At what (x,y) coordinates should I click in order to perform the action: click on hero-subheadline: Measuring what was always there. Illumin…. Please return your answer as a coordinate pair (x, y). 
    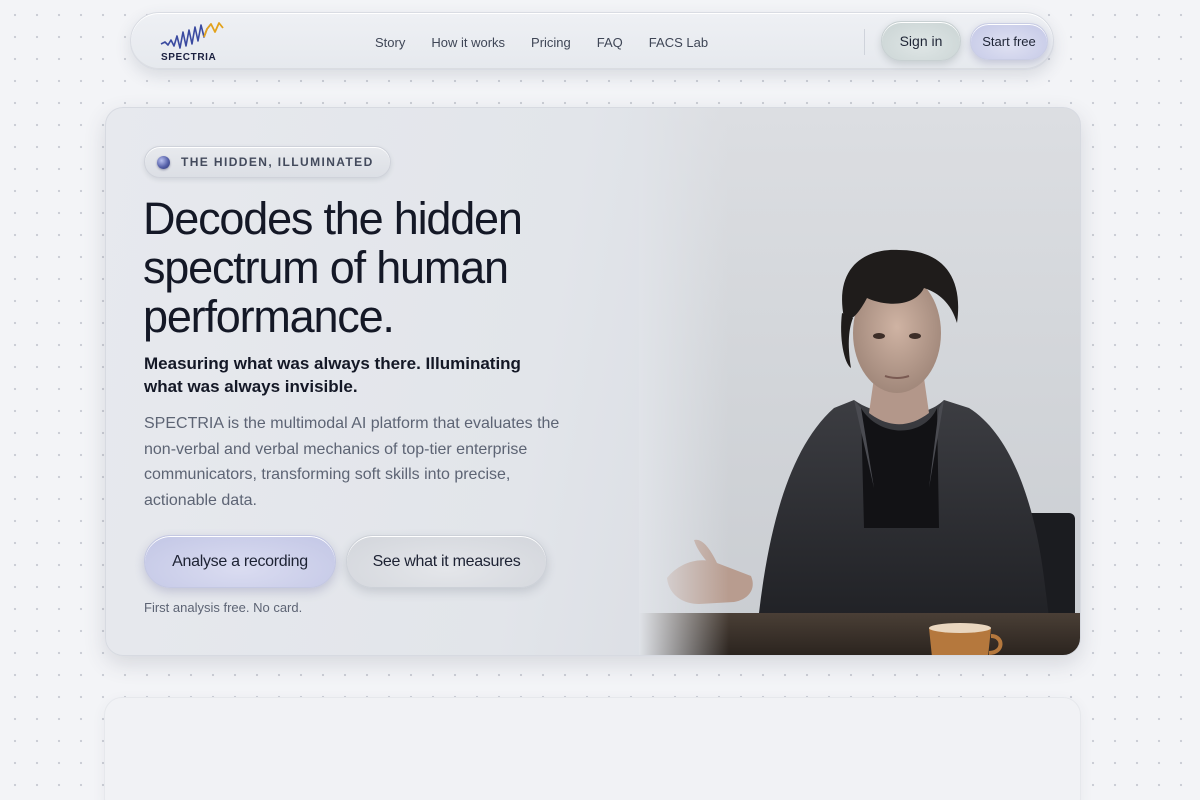
    Looking at the image, I should click on (332, 375).